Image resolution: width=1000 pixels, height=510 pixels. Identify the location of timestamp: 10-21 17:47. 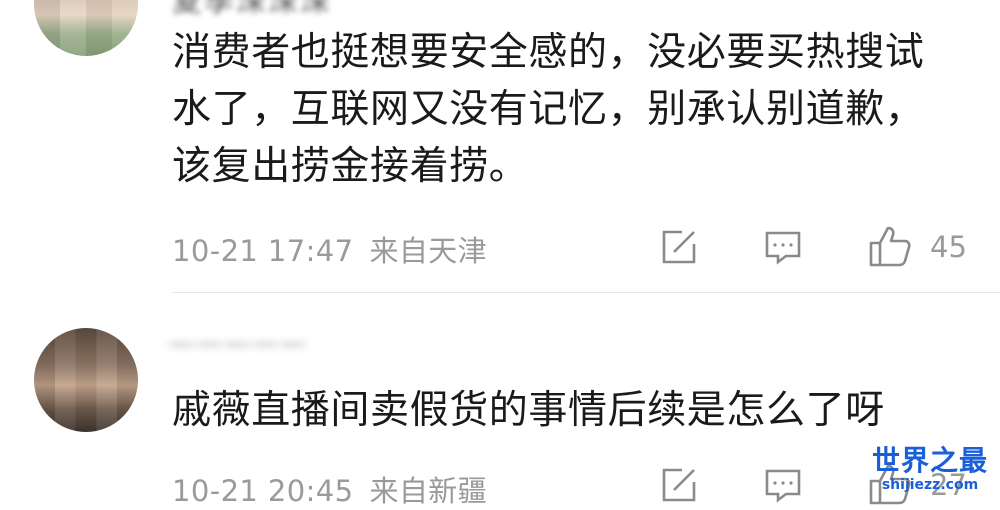
(263, 251).